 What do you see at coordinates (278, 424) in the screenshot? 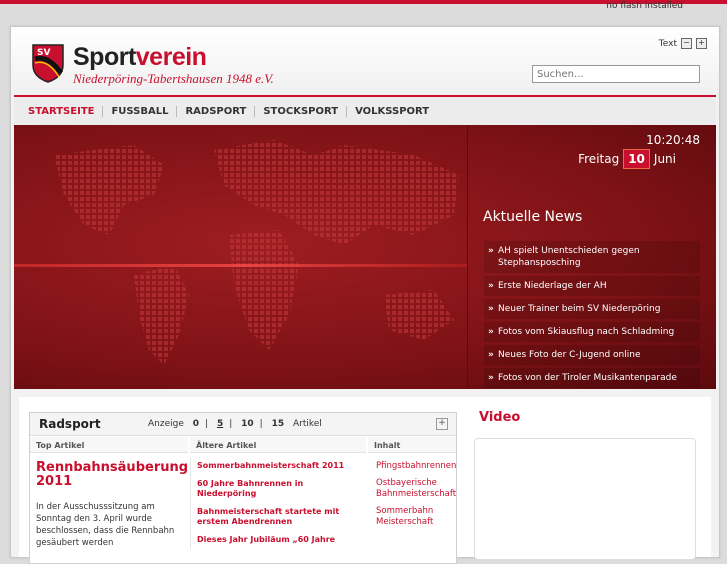
I see `count-option-15: 15` at bounding box center [278, 424].